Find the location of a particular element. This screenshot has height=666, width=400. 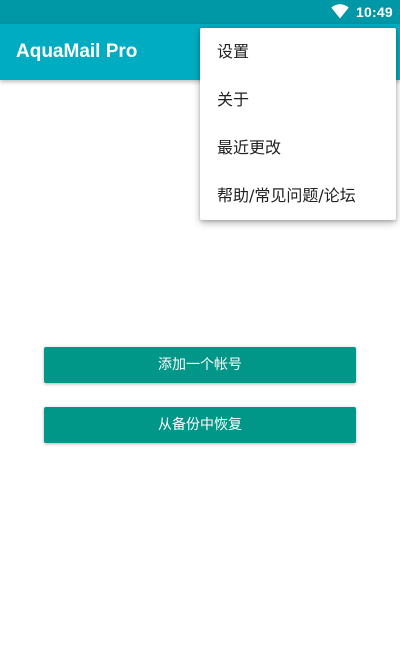

menu-item-label: 最近更改 is located at coordinates (249, 147).